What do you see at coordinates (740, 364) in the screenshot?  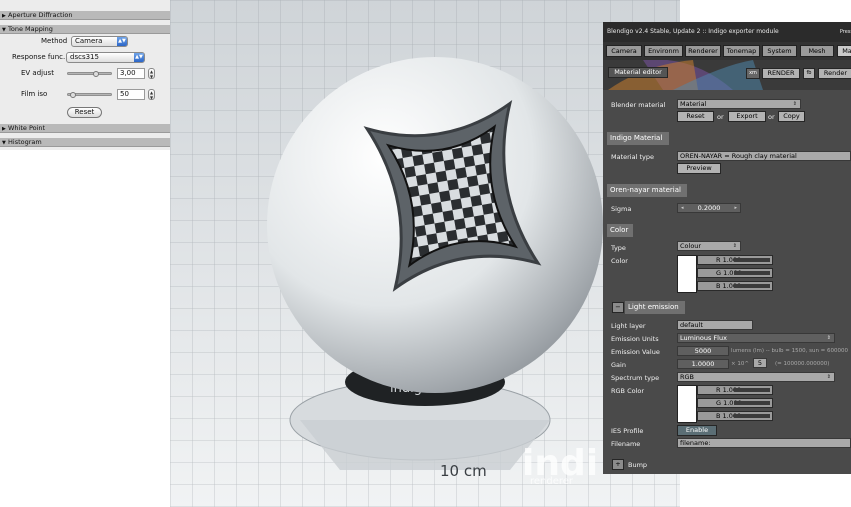 I see `gain-exponent-label: × 10^` at bounding box center [740, 364].